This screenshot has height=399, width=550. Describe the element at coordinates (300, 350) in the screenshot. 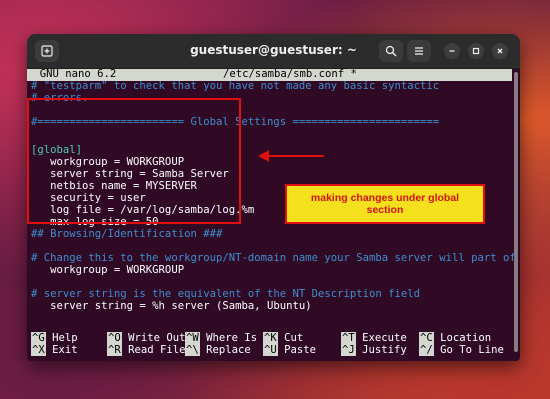

I see `shortcut-label: Paste` at that location.